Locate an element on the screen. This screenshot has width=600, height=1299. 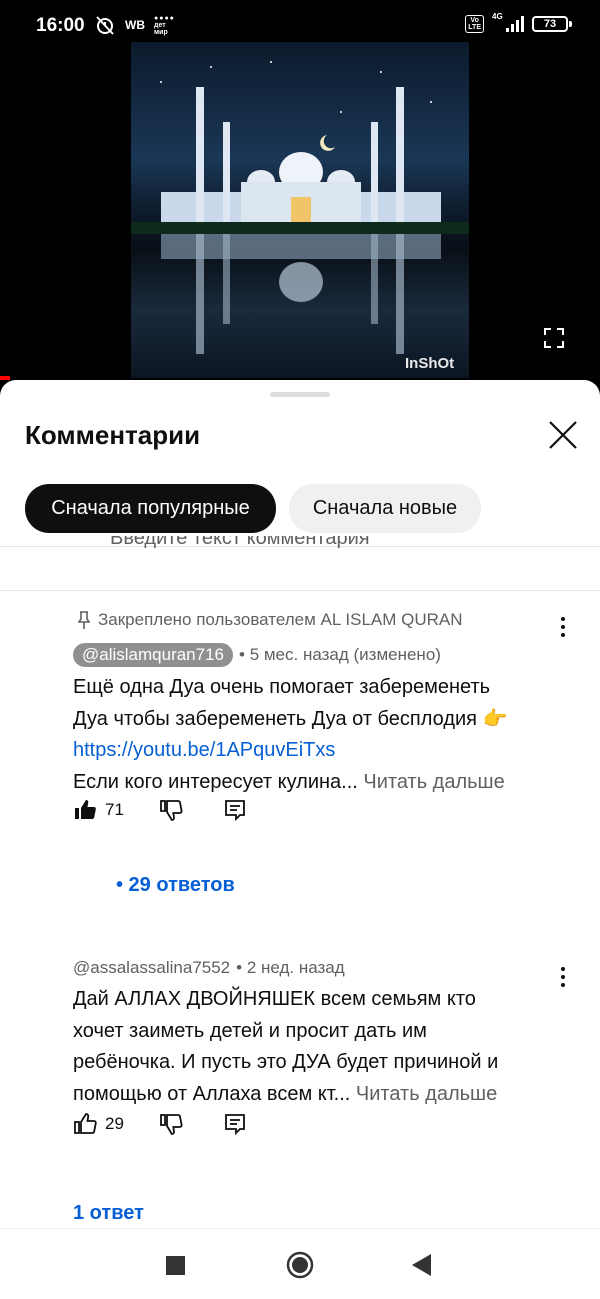
comment-link: https://youtu.be/1APquvEiTxs is located at coordinates (318, 751).